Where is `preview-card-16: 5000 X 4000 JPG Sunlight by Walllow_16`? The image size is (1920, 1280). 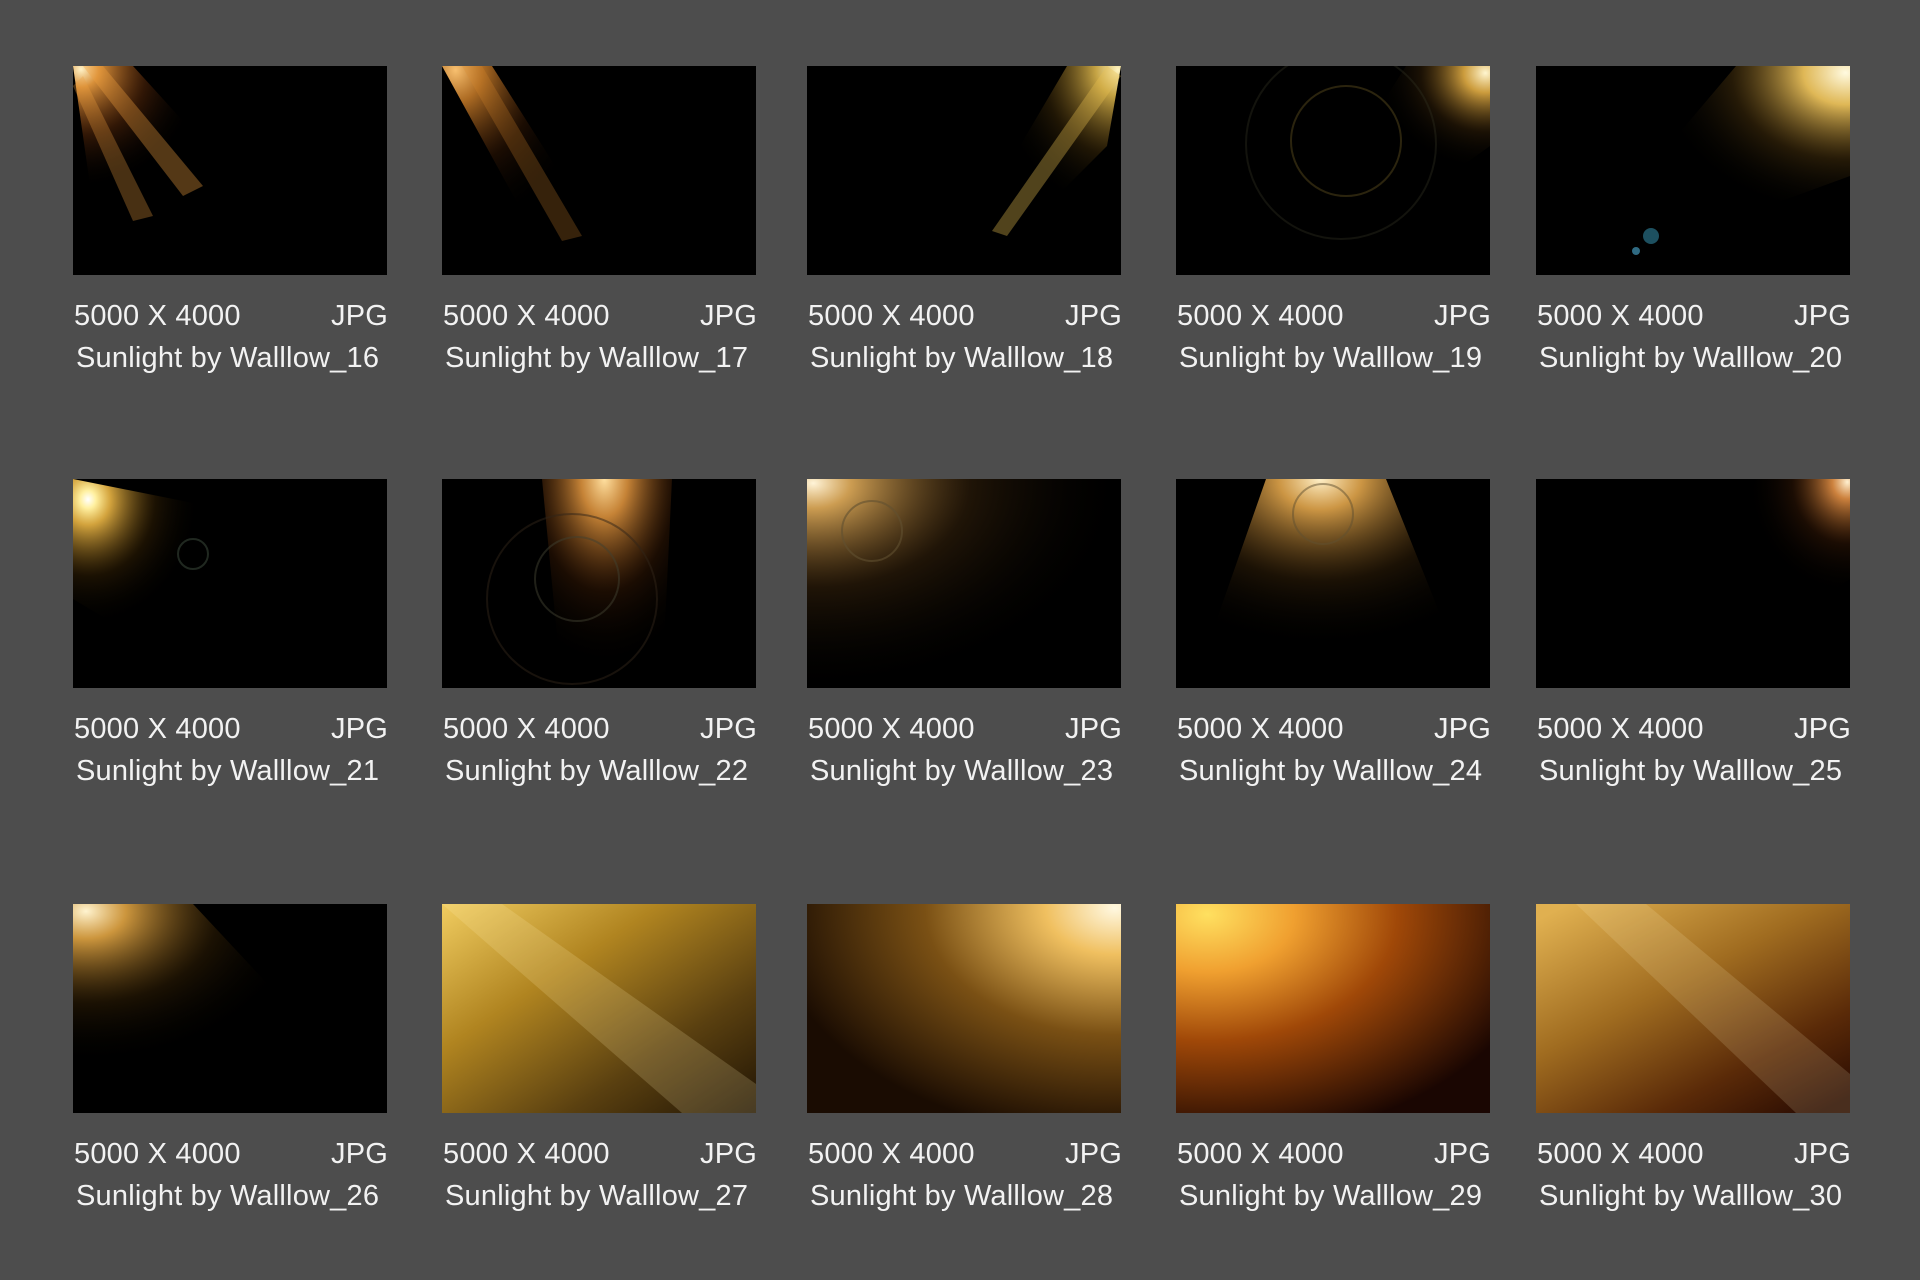 preview-card-16: 5000 X 4000 JPG Sunlight by Walllow_16 is located at coordinates (230, 222).